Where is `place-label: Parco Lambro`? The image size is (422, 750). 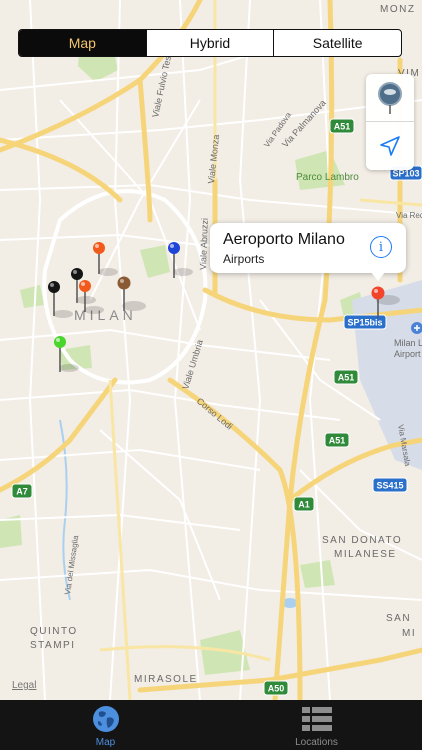 place-label: Parco Lambro is located at coordinates (327, 177).